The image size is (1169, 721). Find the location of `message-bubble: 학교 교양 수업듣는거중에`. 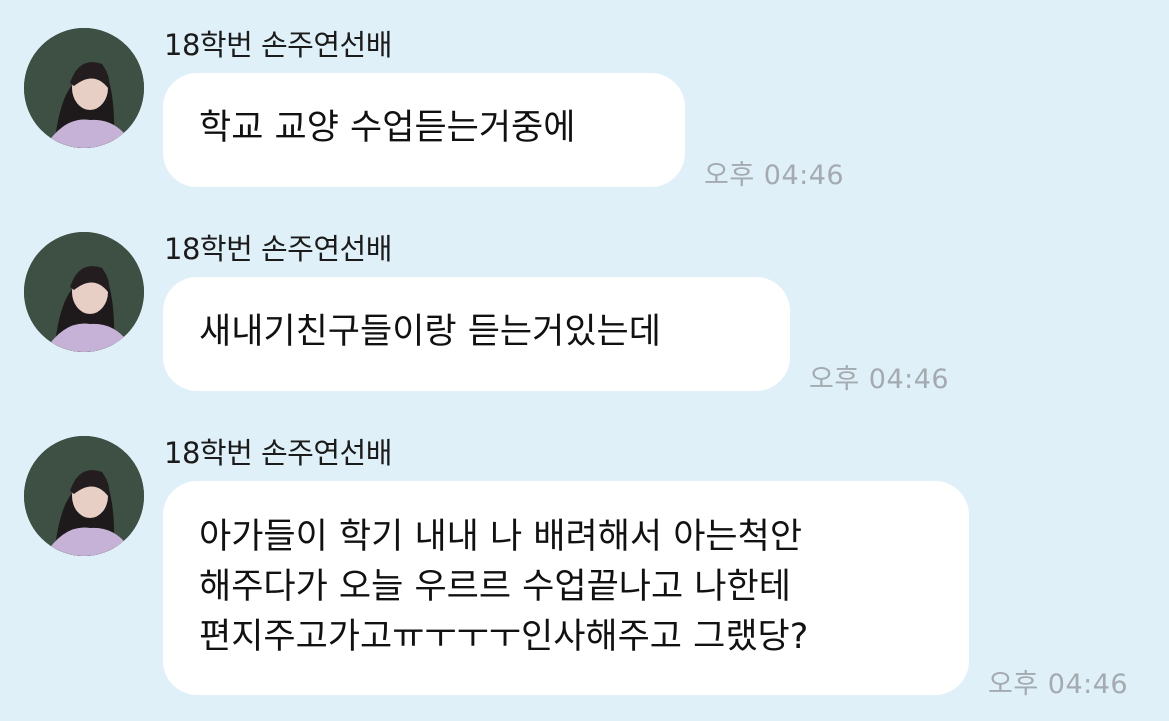

message-bubble: 학교 교양 수업듣는거중에 is located at coordinates (424, 130).